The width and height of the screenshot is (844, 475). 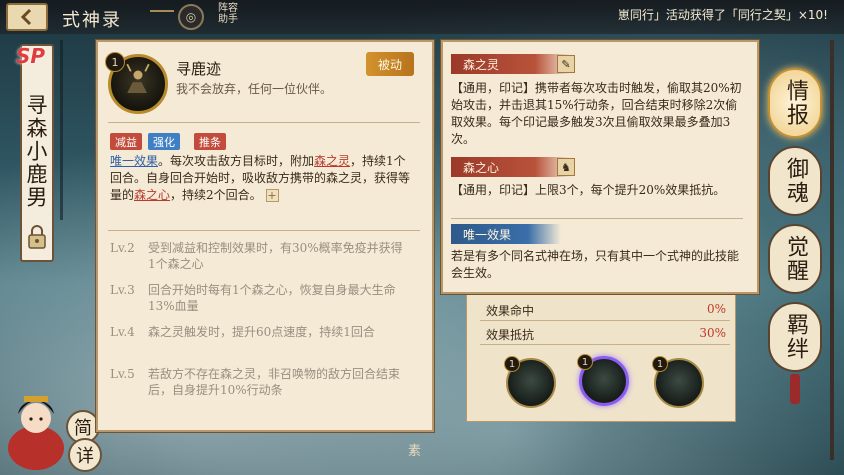 What do you see at coordinates (92, 20) in the screenshot?
I see `page-title: 式神录` at bounding box center [92, 20].